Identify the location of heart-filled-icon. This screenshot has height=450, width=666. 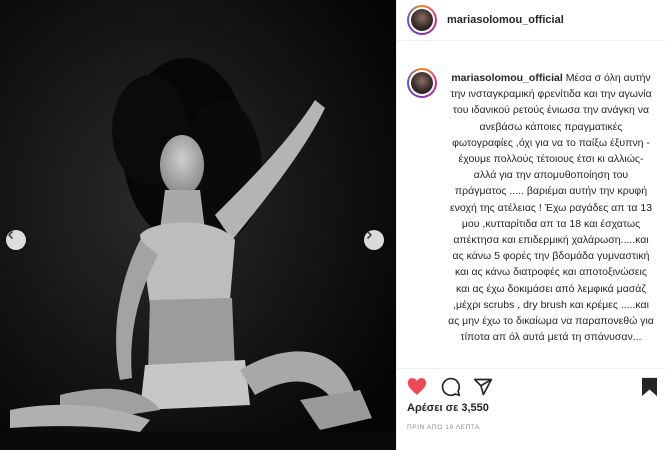
(417, 386).